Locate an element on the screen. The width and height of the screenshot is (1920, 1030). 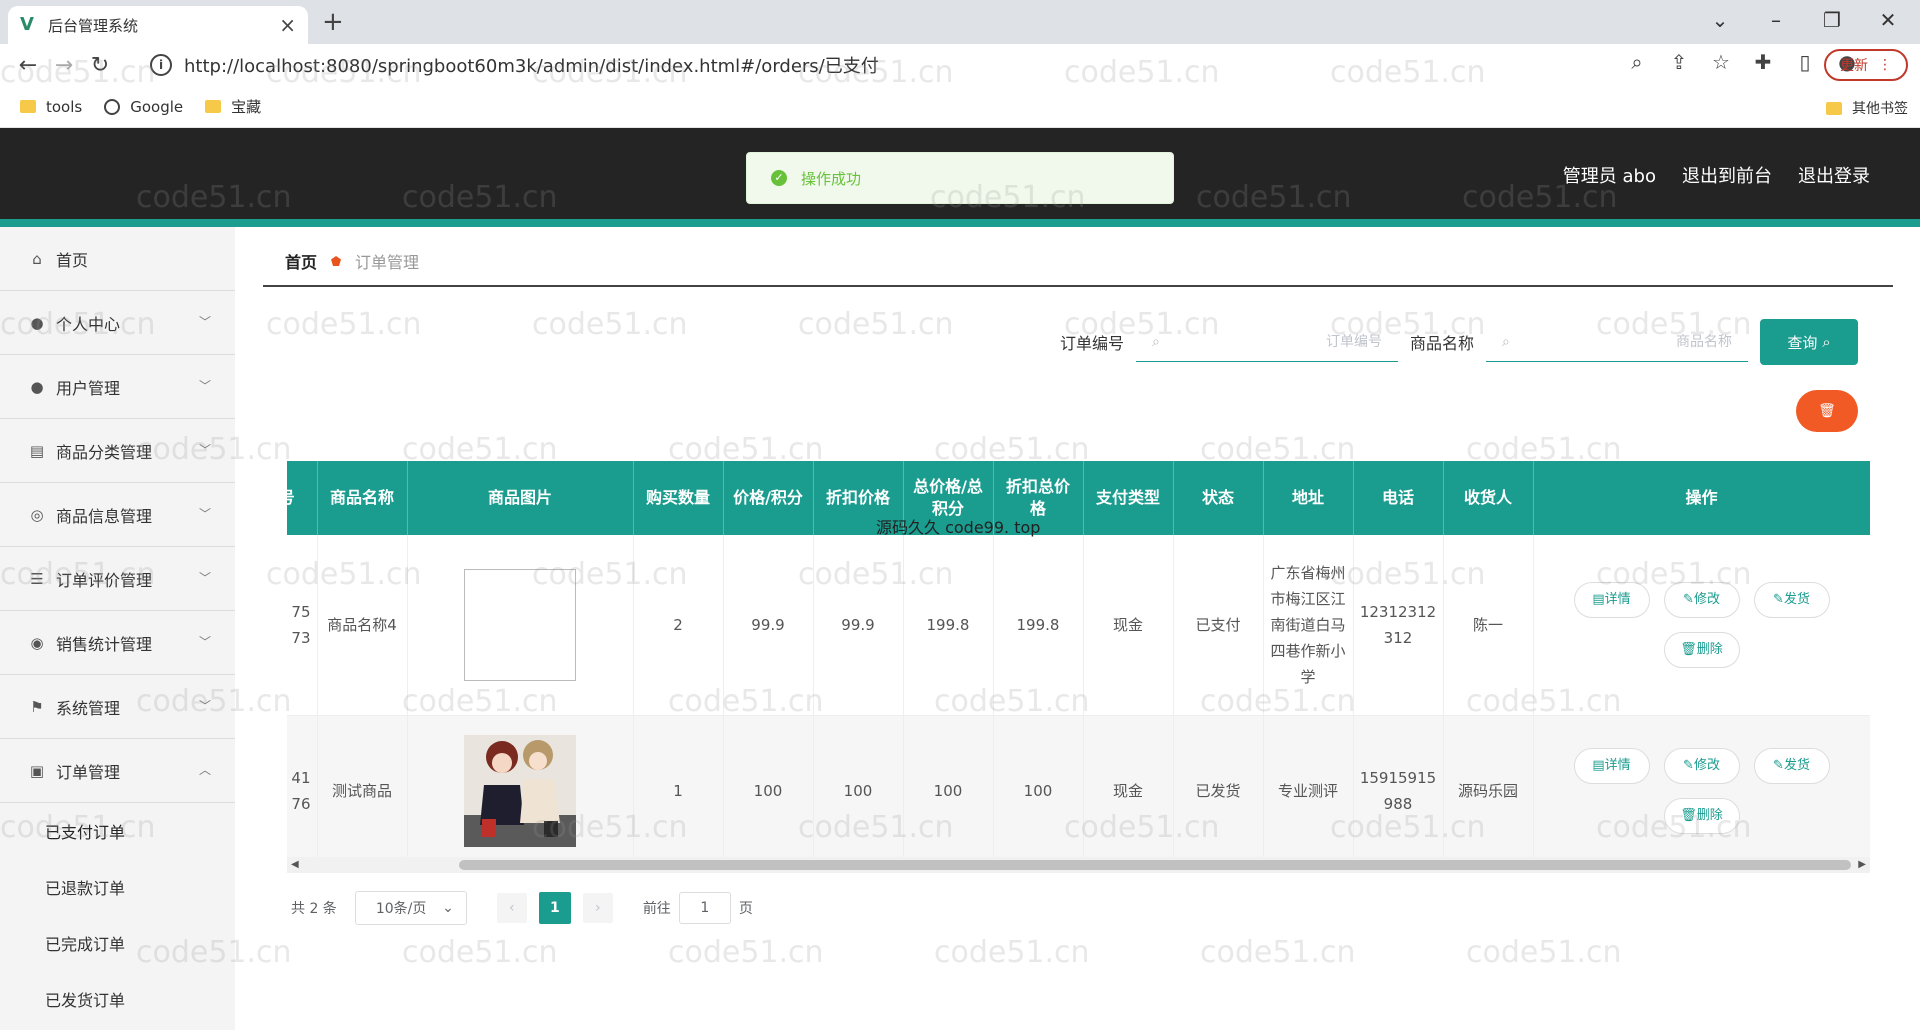
cell-status: 已支付 is located at coordinates (1218, 625).